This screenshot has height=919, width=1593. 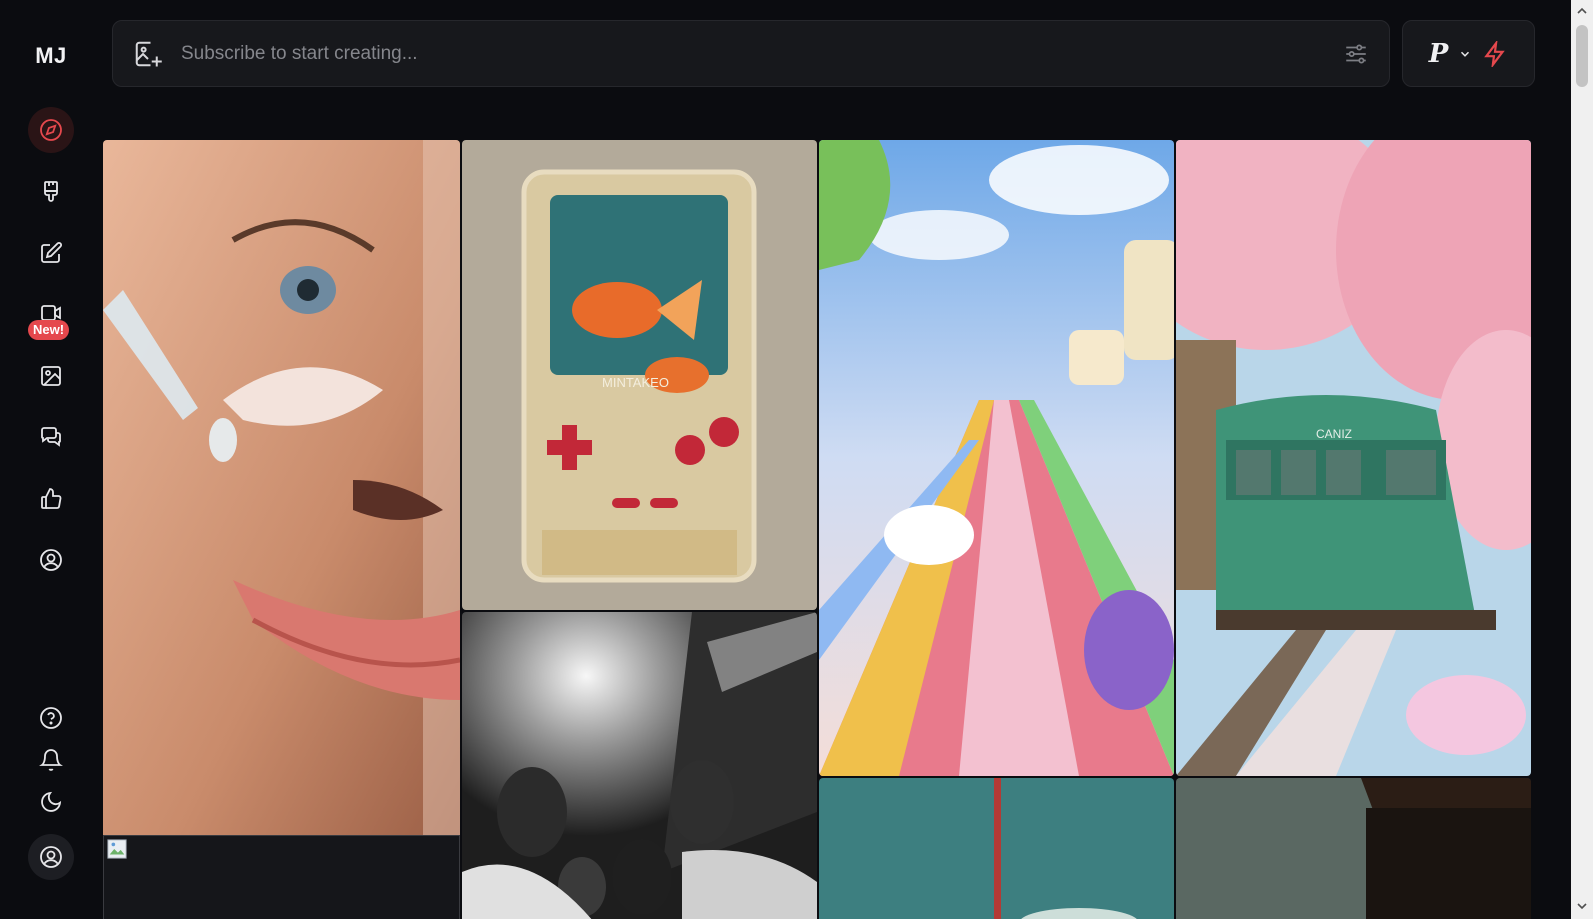 What do you see at coordinates (1582, 459) in the screenshot?
I see `page-scrollbar` at bounding box center [1582, 459].